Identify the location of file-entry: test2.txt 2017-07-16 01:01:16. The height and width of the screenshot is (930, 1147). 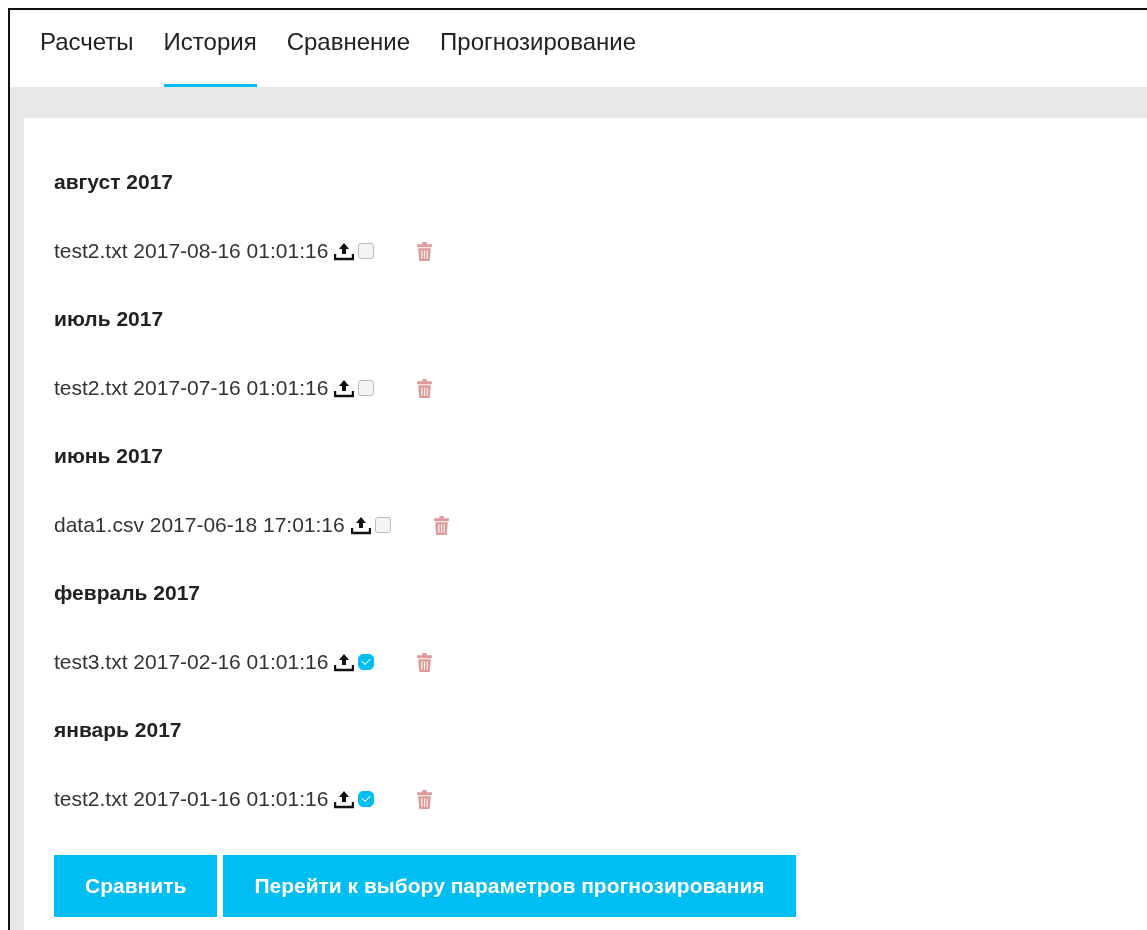
(191, 388).